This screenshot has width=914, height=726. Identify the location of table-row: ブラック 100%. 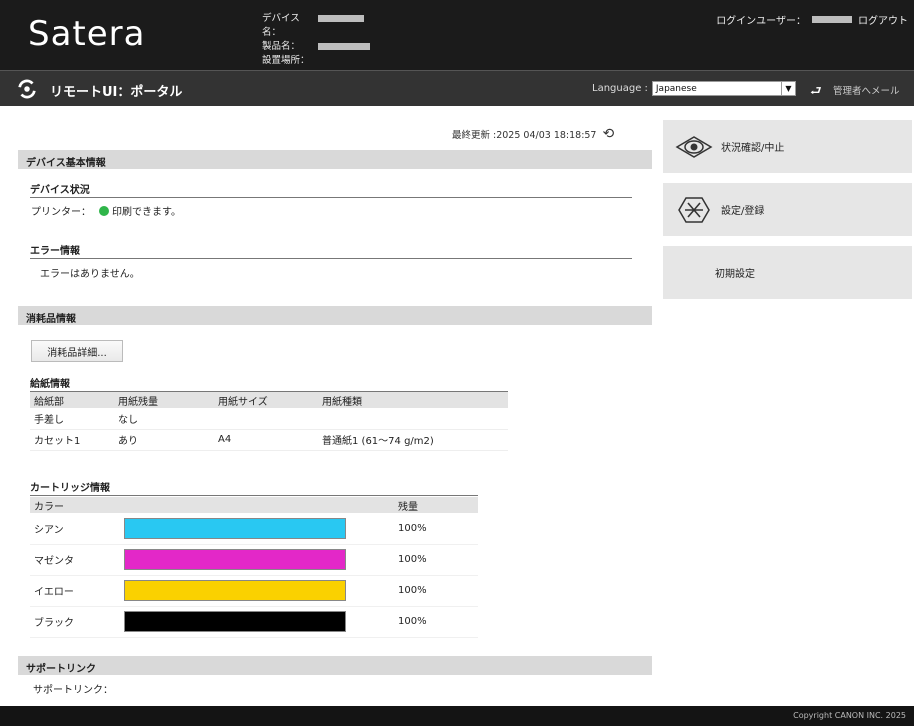
(254, 622).